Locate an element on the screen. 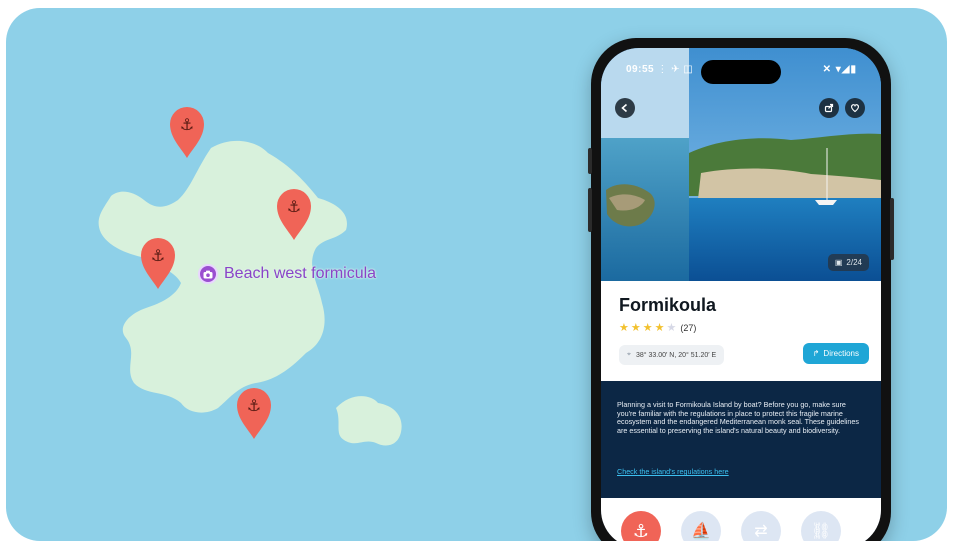 The height and width of the screenshot is (541, 954). rating-row: ★ ★ ★ ★ ★ (27) is located at coordinates (657, 327).